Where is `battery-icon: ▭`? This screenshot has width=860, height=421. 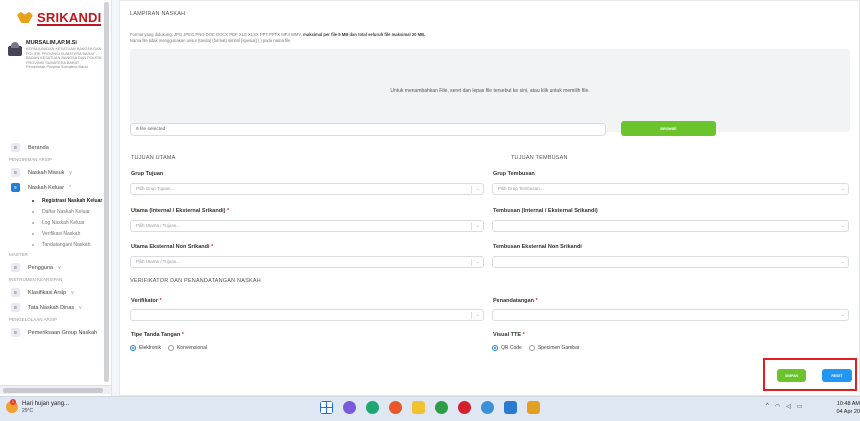 battery-icon: ▭ is located at coordinates (800, 406).